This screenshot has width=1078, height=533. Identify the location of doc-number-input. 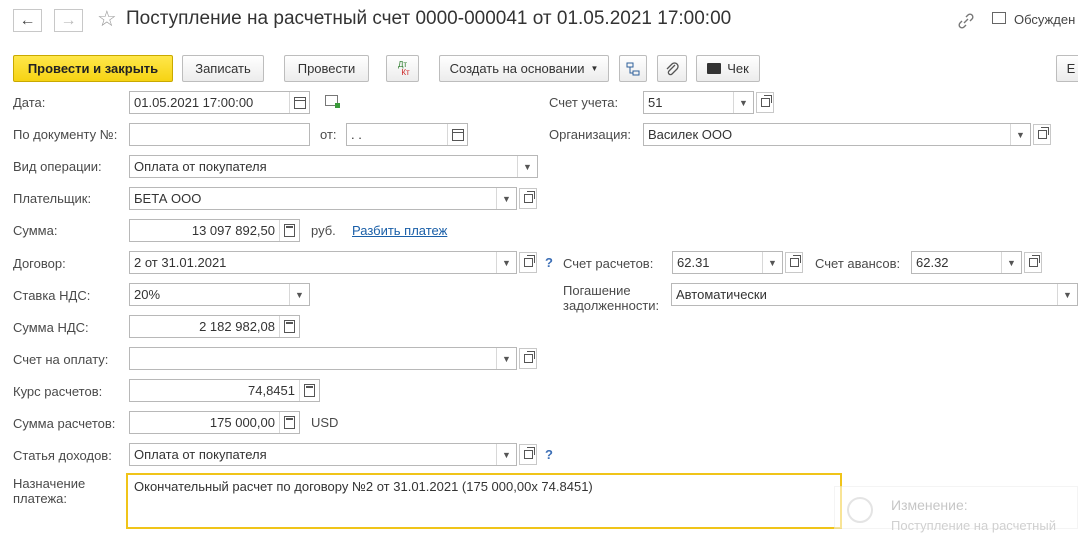
(219, 134).